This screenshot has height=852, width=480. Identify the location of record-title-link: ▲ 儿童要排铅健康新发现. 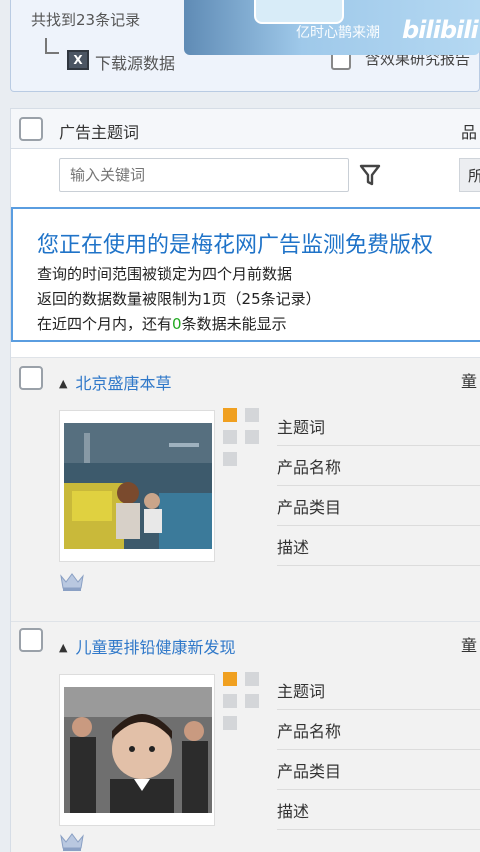
(147, 646).